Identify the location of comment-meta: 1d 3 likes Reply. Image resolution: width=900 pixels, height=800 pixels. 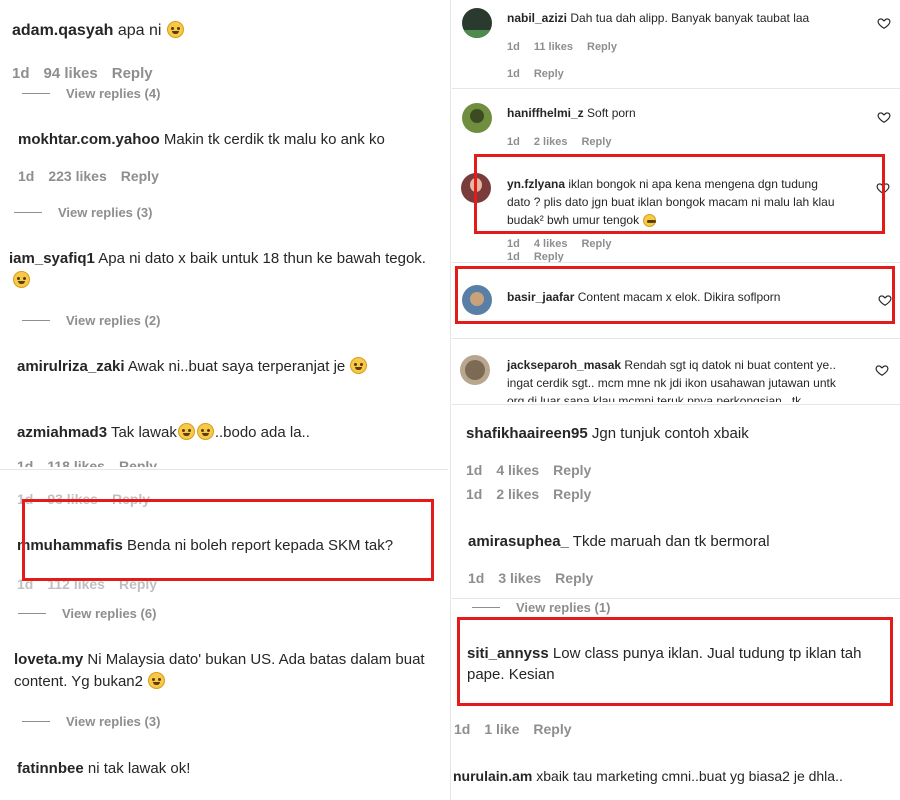
(537, 578).